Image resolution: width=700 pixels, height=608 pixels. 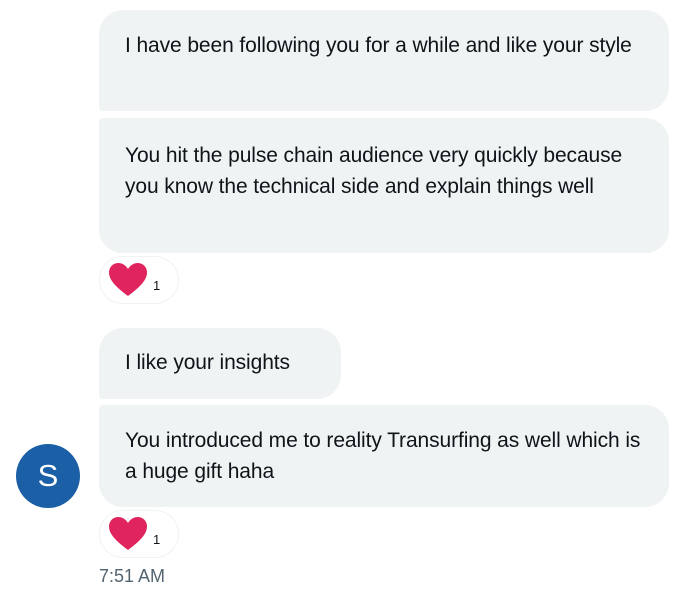 I want to click on message-bubble: I like your insights, so click(x=220, y=363).